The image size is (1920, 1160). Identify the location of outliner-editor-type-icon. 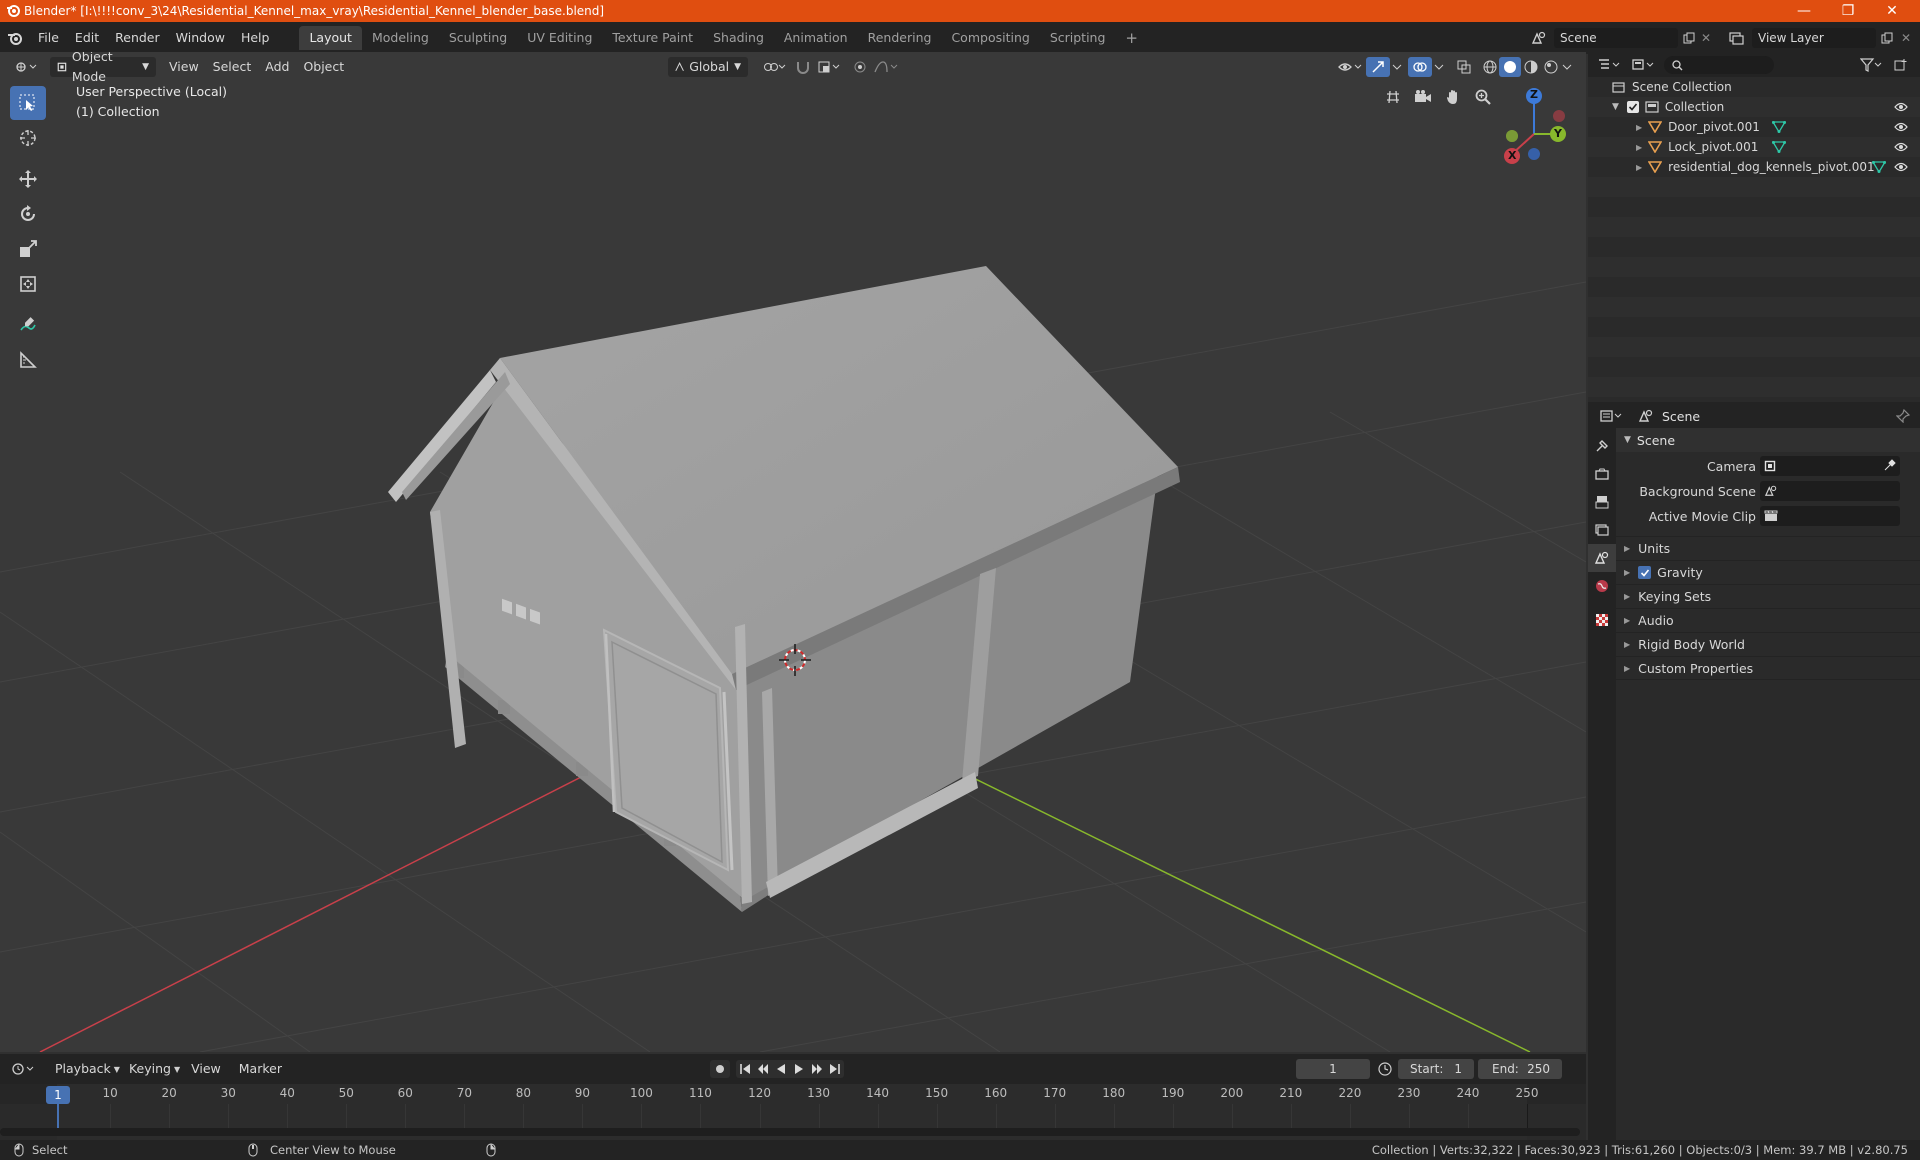
(1610, 65).